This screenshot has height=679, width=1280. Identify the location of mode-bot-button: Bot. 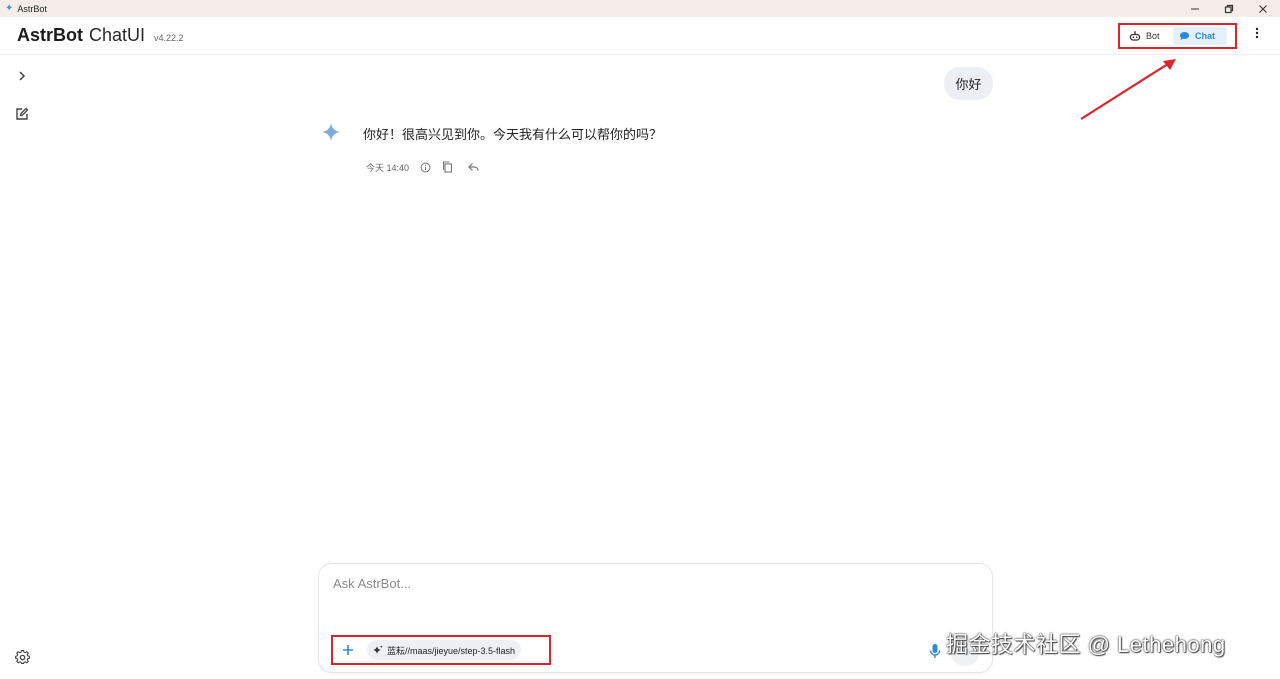
(1148, 36).